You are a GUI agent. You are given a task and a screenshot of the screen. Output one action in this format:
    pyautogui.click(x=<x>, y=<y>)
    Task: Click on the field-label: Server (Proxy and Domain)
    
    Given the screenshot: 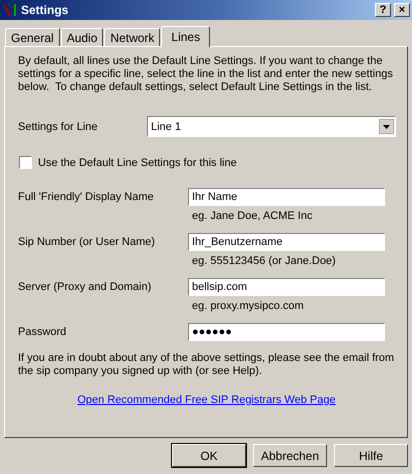 What is the action you would take?
    pyautogui.click(x=85, y=287)
    